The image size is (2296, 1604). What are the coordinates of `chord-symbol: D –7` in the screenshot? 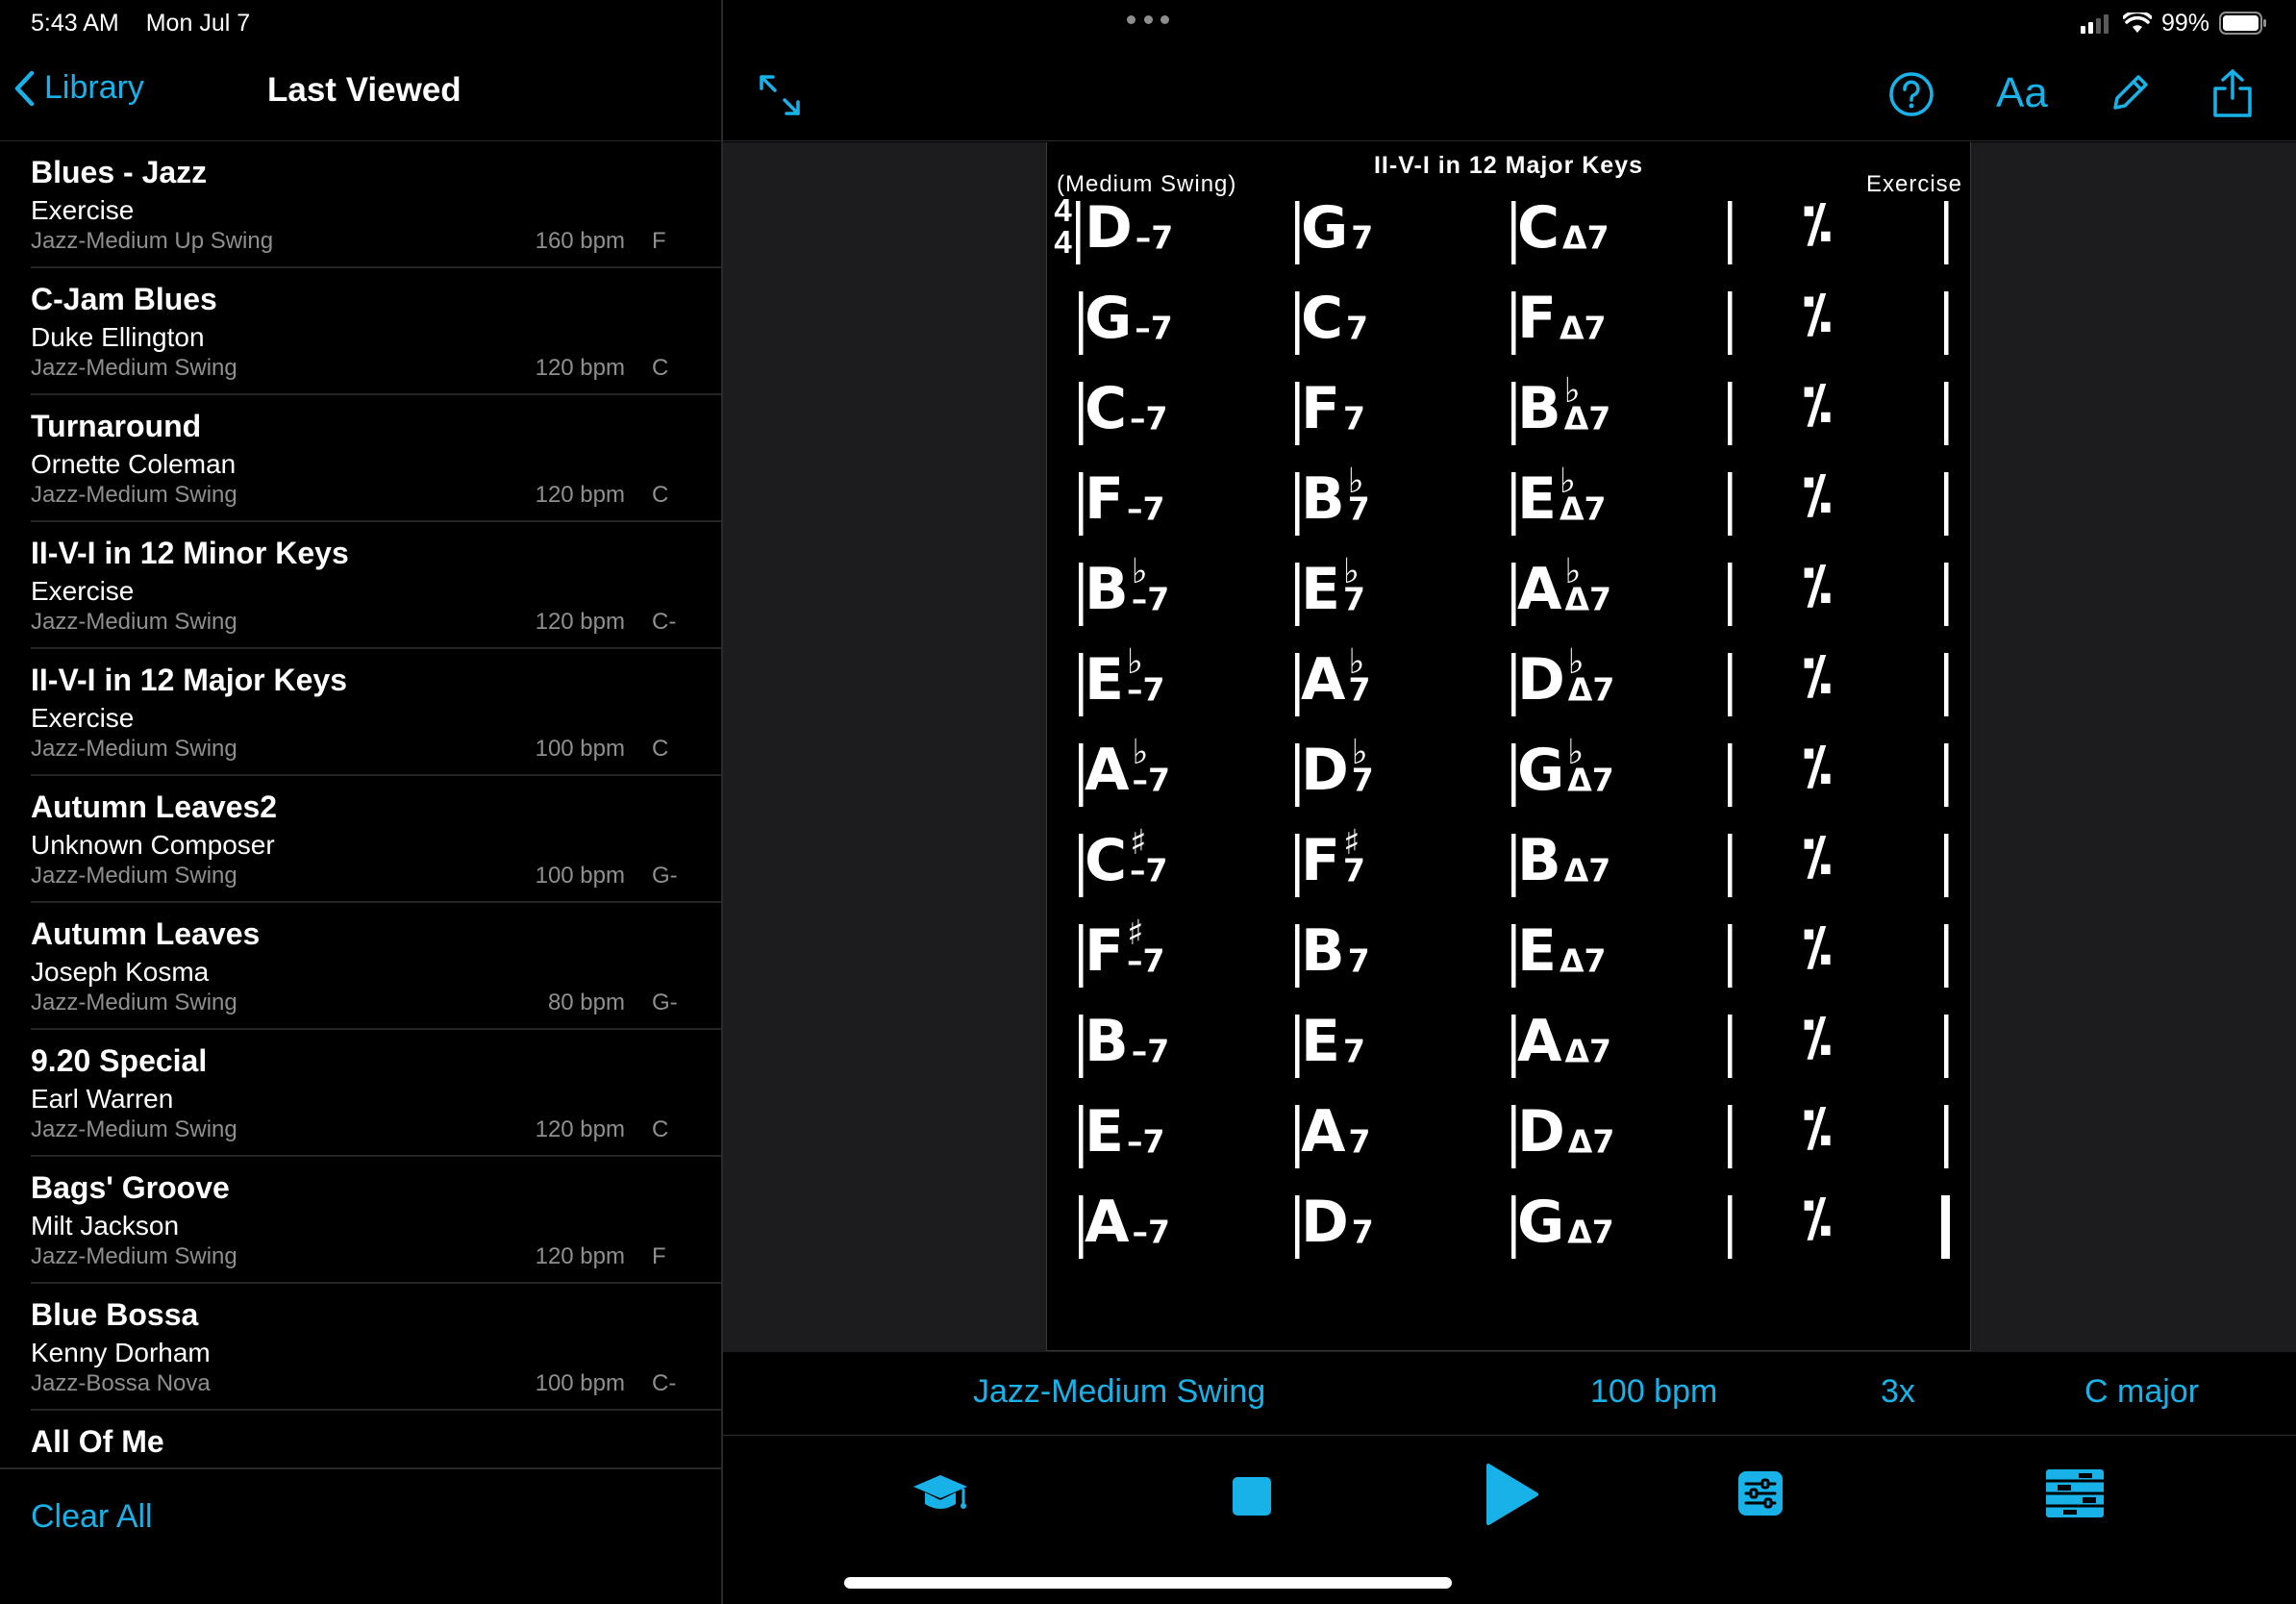 It's located at (1140, 228).